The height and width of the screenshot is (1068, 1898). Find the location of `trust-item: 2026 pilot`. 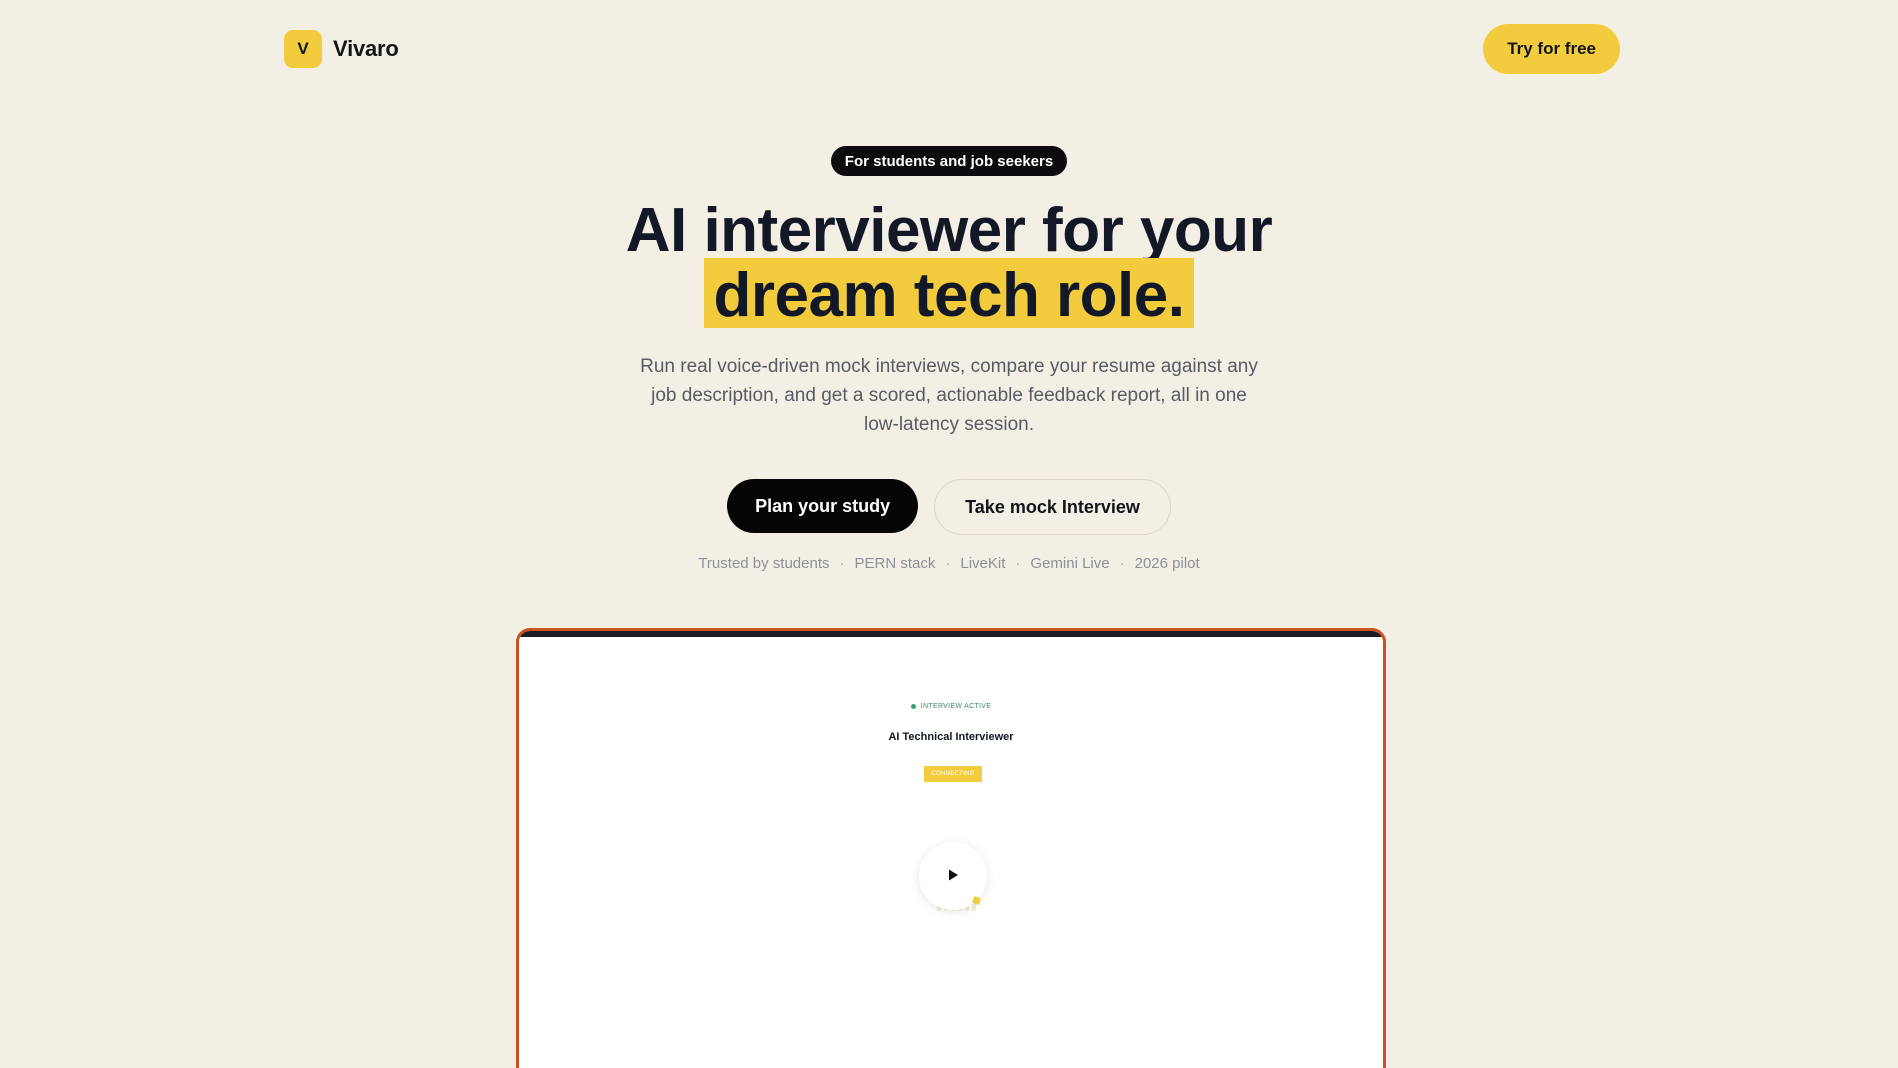

trust-item: 2026 pilot is located at coordinates (1167, 563).